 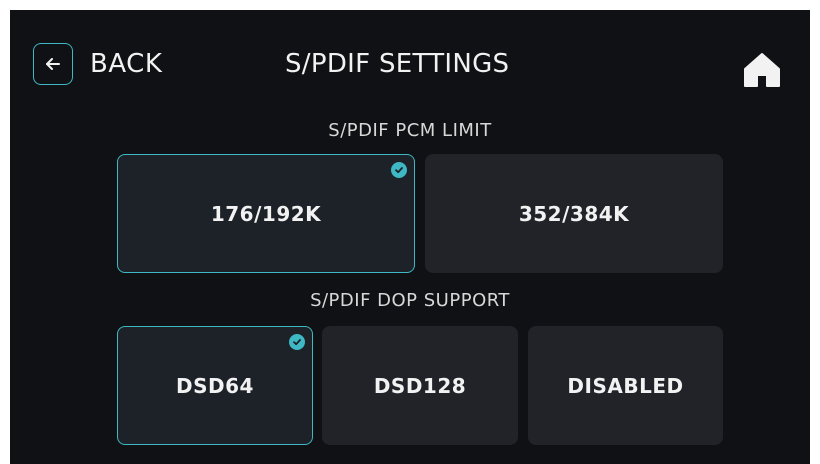 I want to click on page-title: S/PDIF SETTINGS, so click(x=397, y=64).